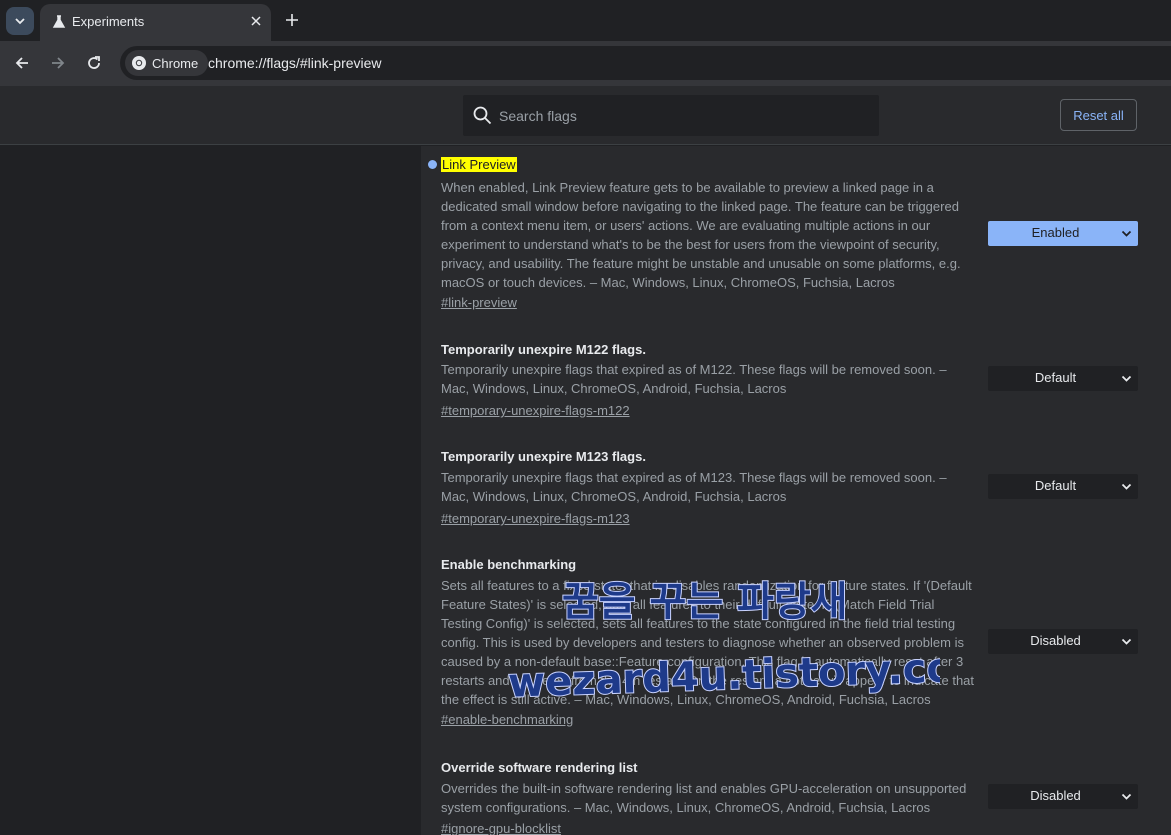  What do you see at coordinates (509, 564) in the screenshot?
I see `flag-title: Enable benchmarking` at bounding box center [509, 564].